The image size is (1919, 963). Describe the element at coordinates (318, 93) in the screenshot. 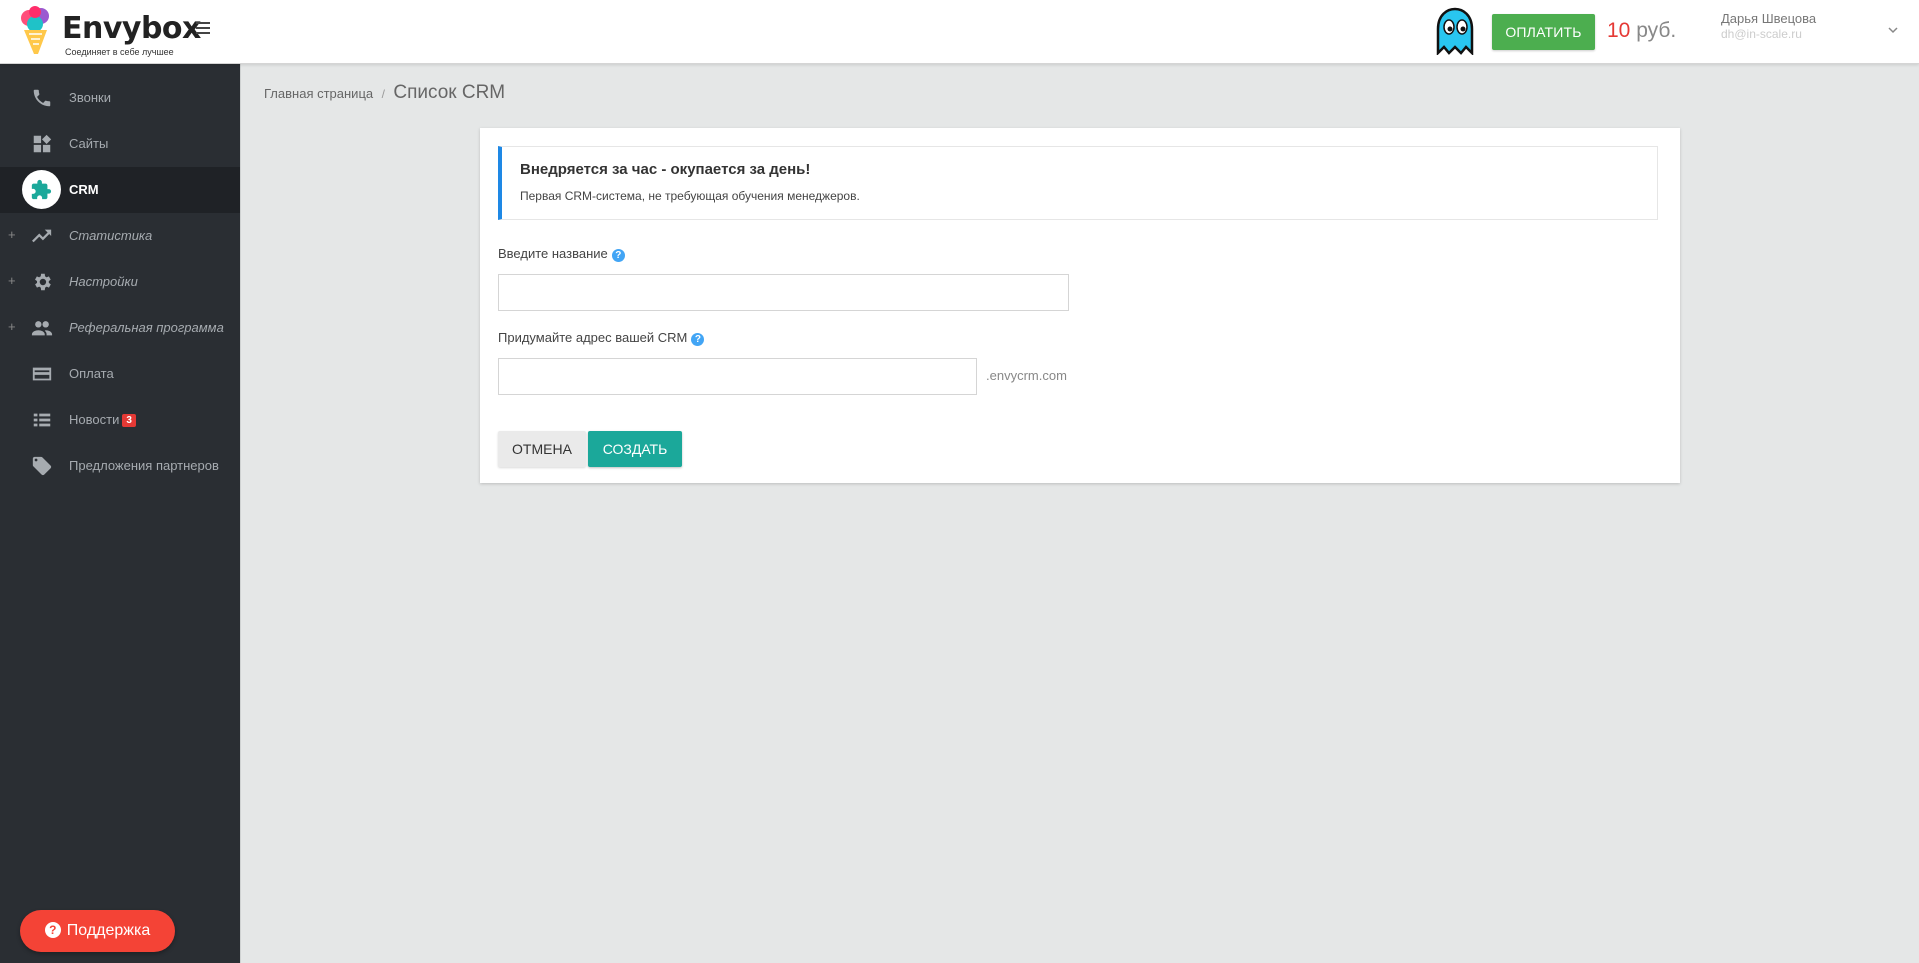

I see `breadcrumb-home-link: Главная страница` at that location.